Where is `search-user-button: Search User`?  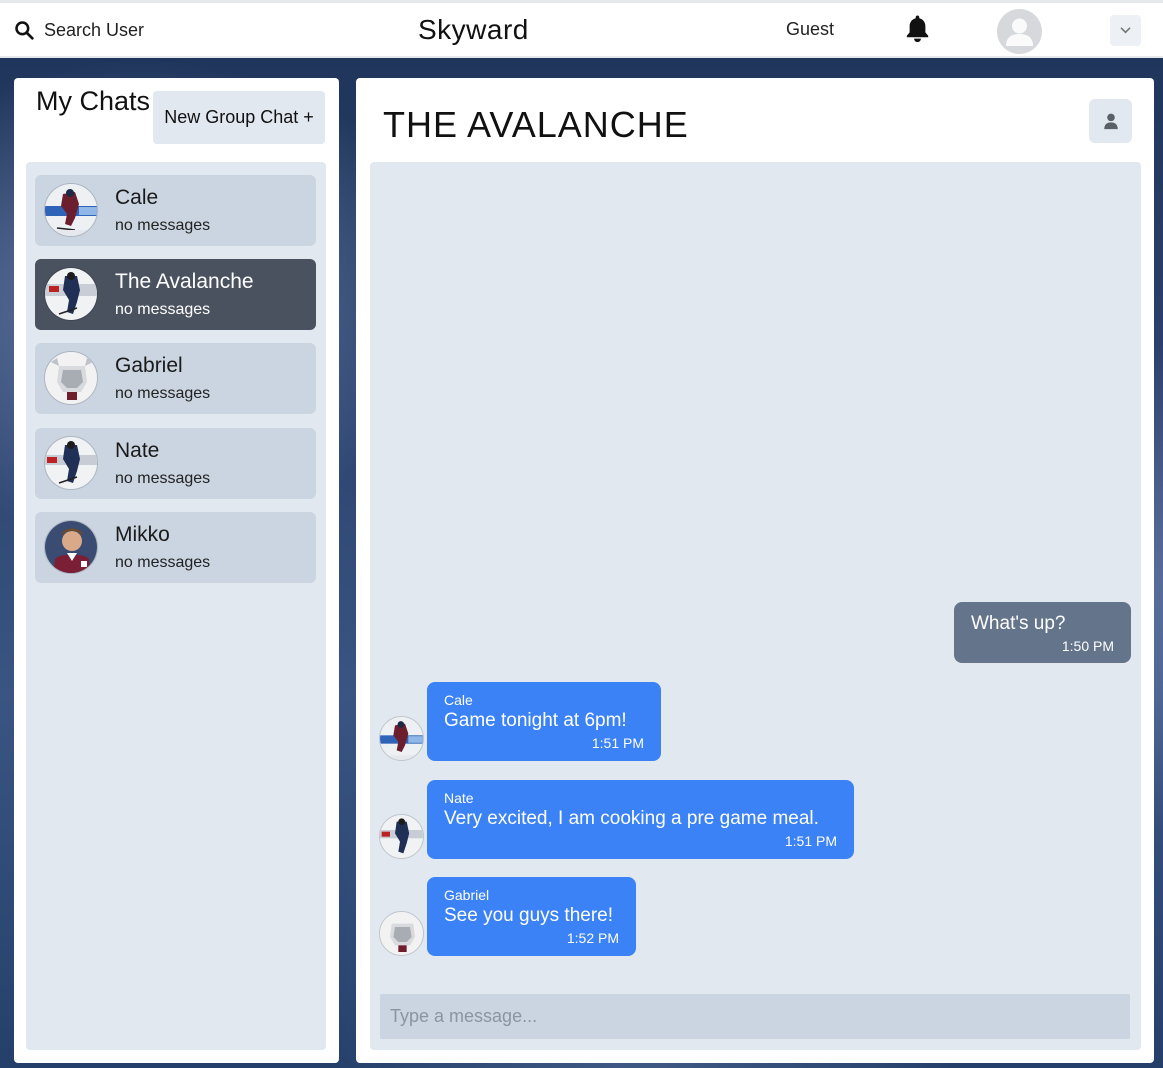
search-user-button: Search User is located at coordinates (79, 30).